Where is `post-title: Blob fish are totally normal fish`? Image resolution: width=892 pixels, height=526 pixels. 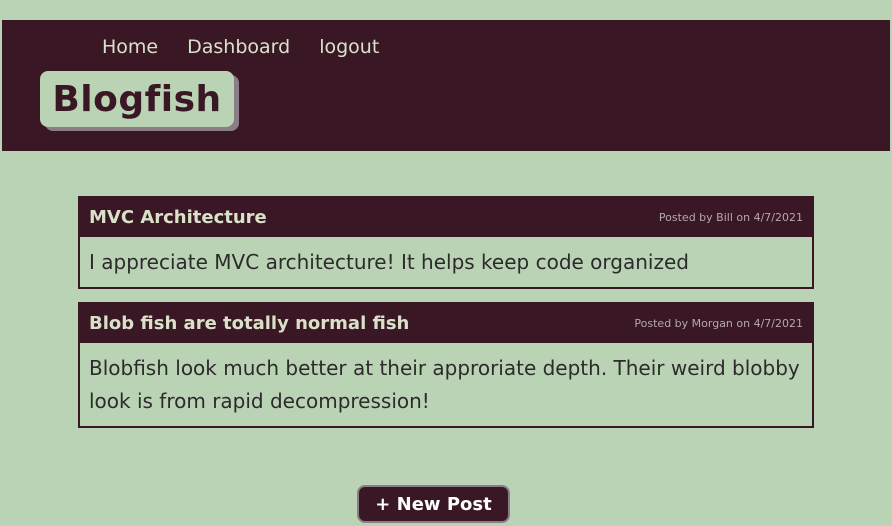
post-title: Blob fish are totally normal fish is located at coordinates (249, 323).